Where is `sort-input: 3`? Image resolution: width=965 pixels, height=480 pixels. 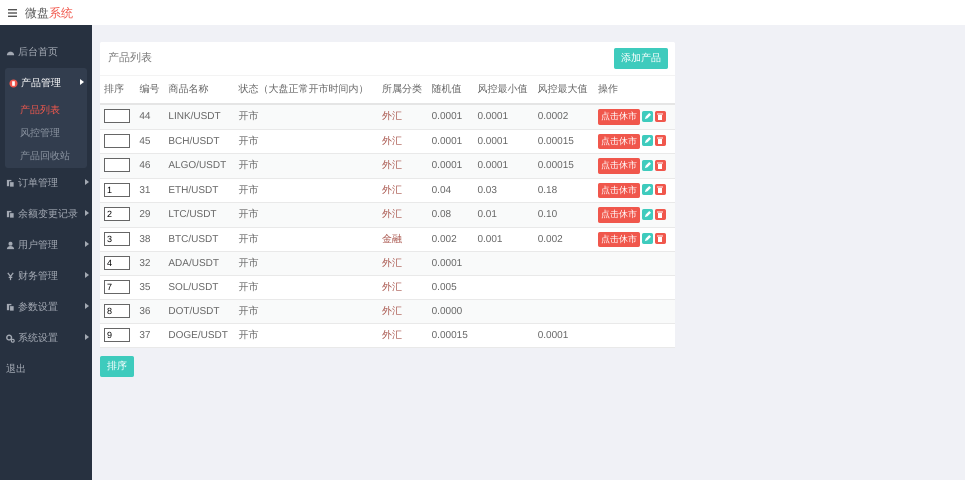 sort-input: 3 is located at coordinates (117, 239).